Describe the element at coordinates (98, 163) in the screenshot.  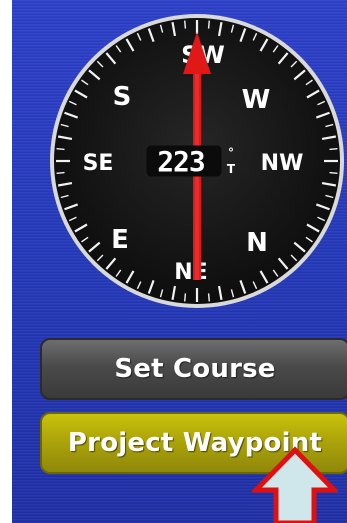
I see `direction-label-se: SE` at that location.